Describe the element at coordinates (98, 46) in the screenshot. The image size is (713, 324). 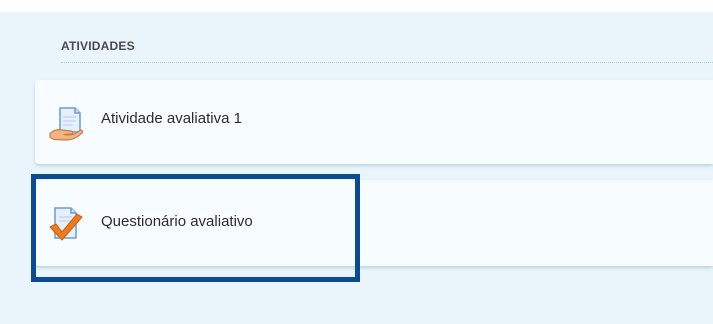
I see `section-title: ATIVIDADES` at that location.